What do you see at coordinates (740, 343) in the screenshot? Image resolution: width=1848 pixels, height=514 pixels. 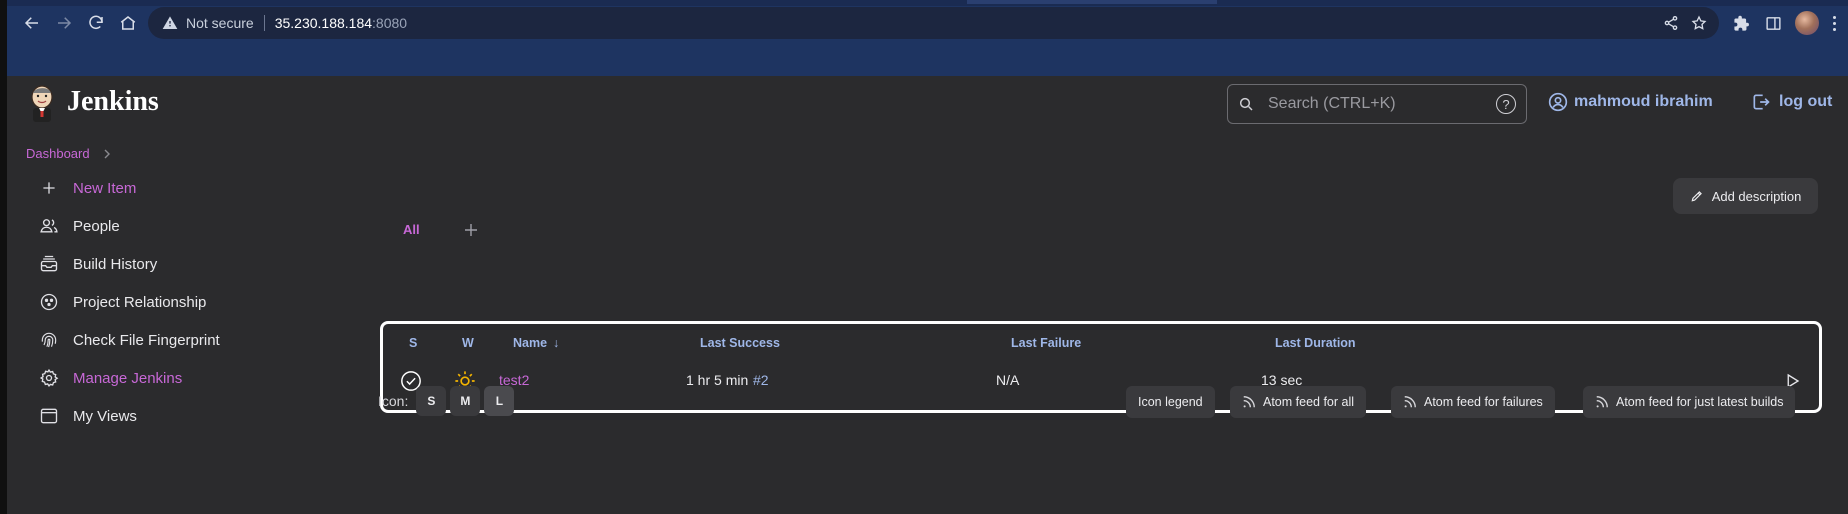 I see `column-header-last-success: Last Success` at bounding box center [740, 343].